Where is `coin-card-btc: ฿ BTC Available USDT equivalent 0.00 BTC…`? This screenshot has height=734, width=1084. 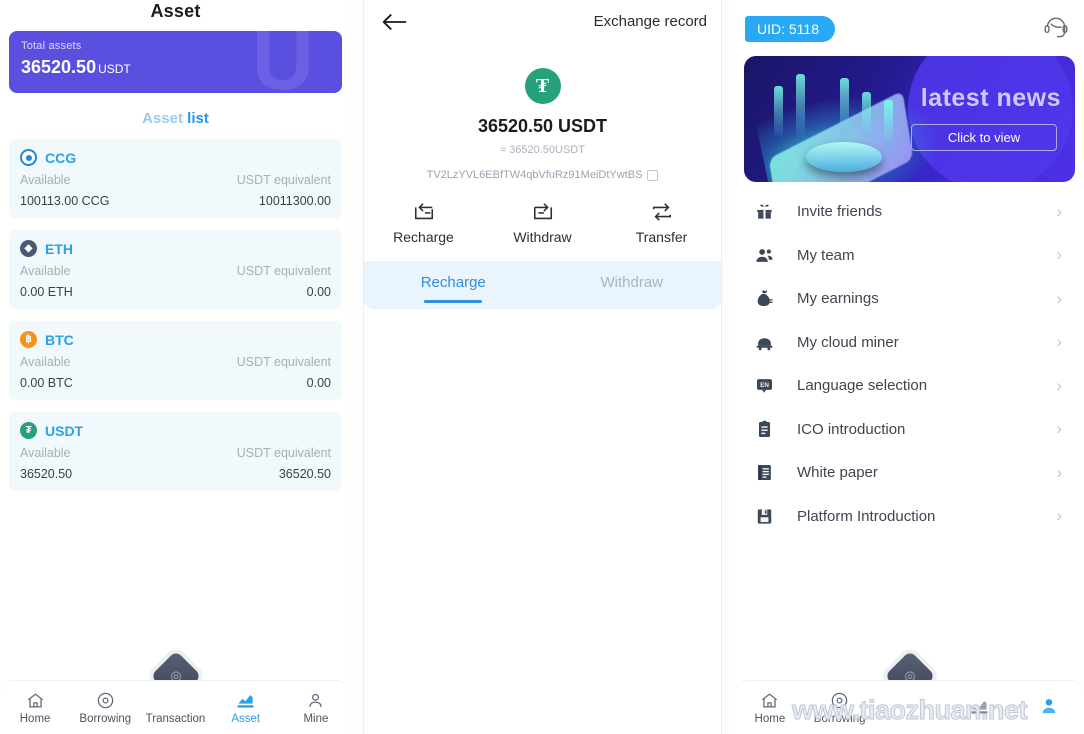
coin-card-btc: ฿ BTC Available USDT equivalent 0.00 BTC… is located at coordinates (175, 360).